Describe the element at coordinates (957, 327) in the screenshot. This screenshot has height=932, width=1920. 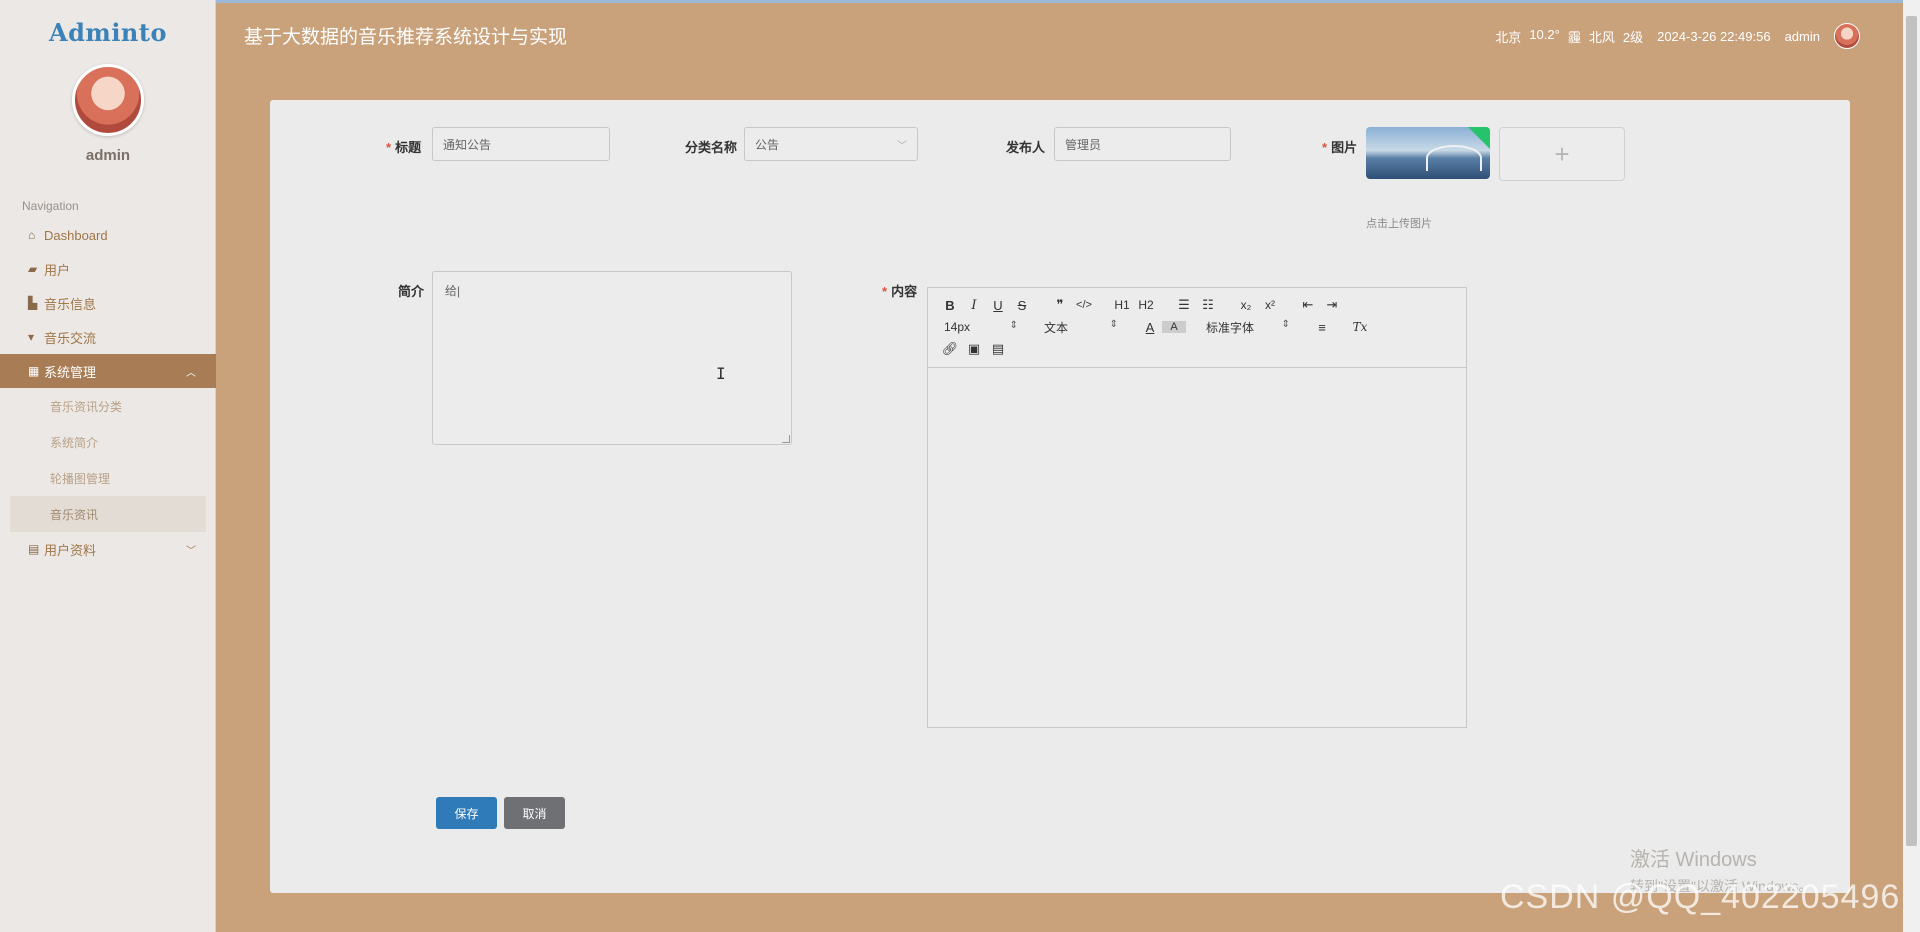
I see `font-size-value: 14px` at that location.